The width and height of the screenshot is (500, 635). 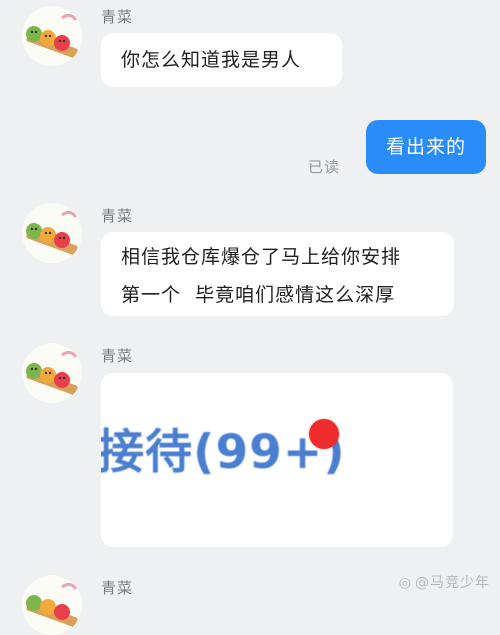 What do you see at coordinates (452, 583) in the screenshot?
I see `watermark-text: @马竞少年` at bounding box center [452, 583].